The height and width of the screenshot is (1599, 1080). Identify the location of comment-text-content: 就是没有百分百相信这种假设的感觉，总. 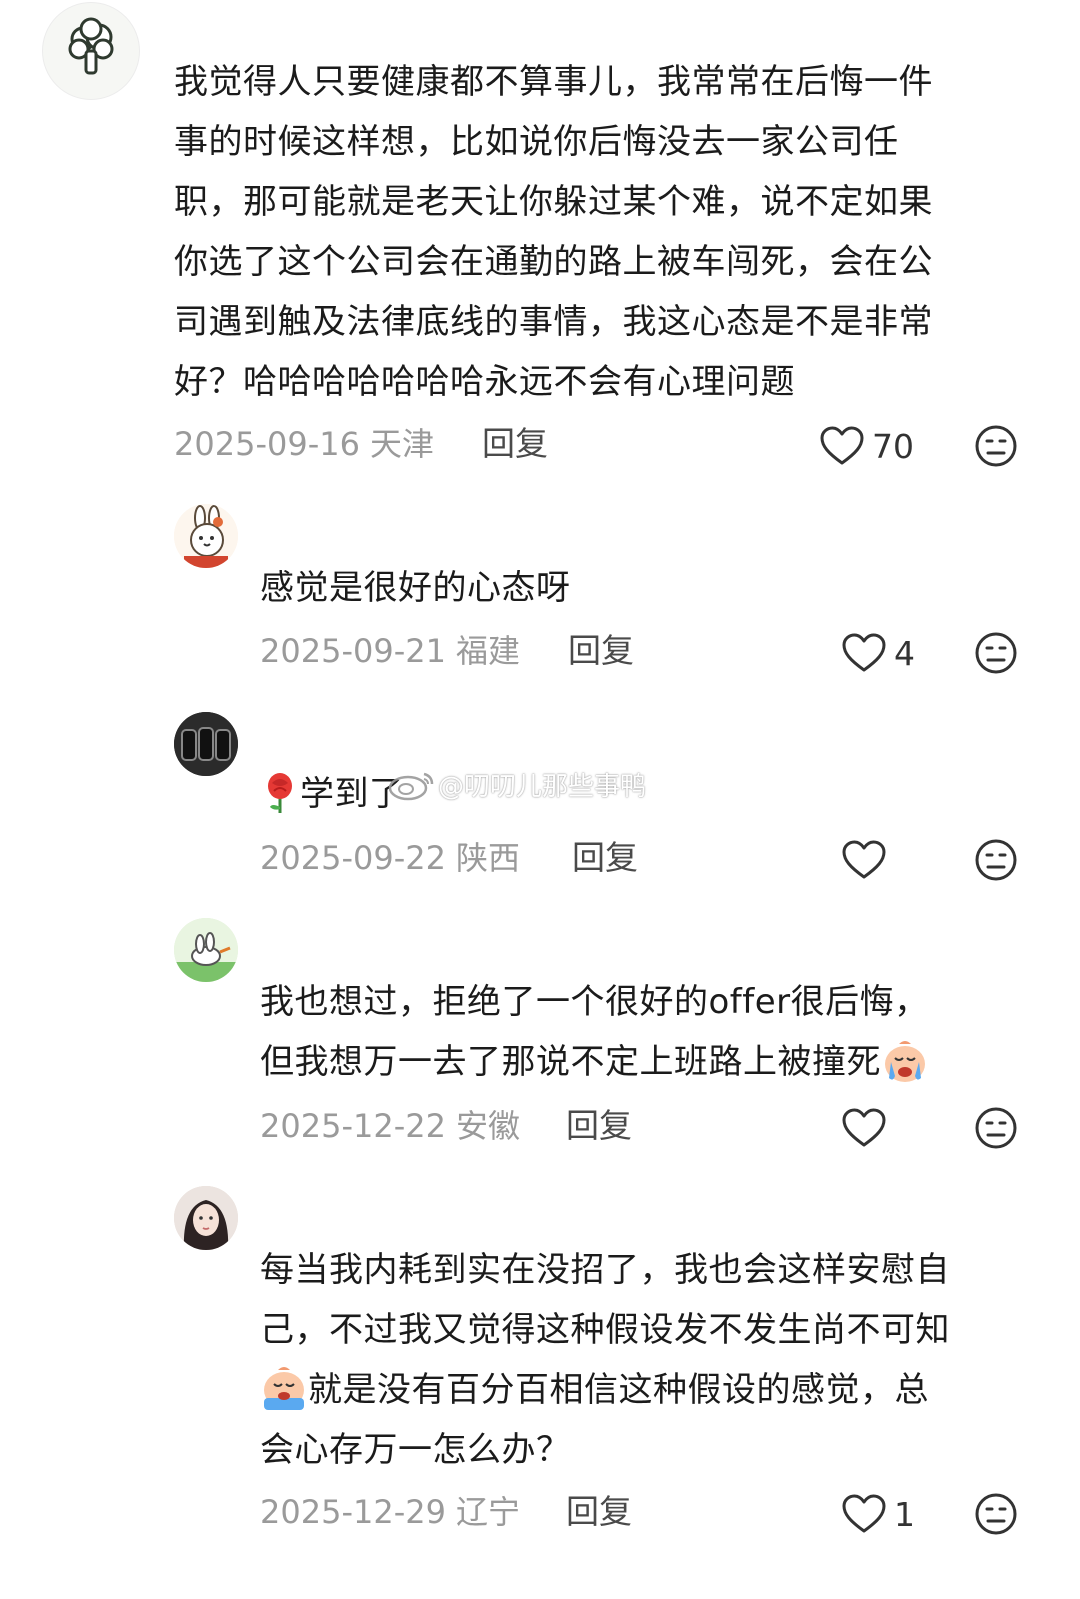
(618, 1390).